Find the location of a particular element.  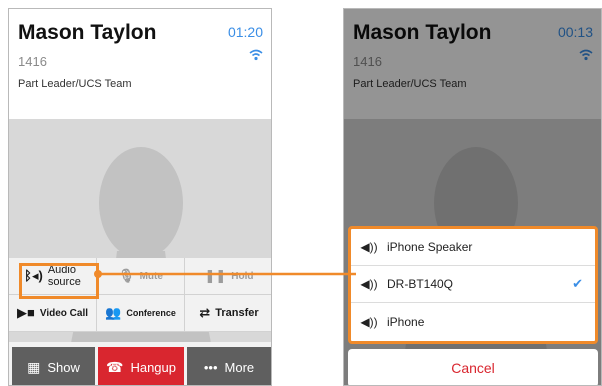

audio-source-option: ◀)) DR-BT140Q ✔ is located at coordinates (473, 284).